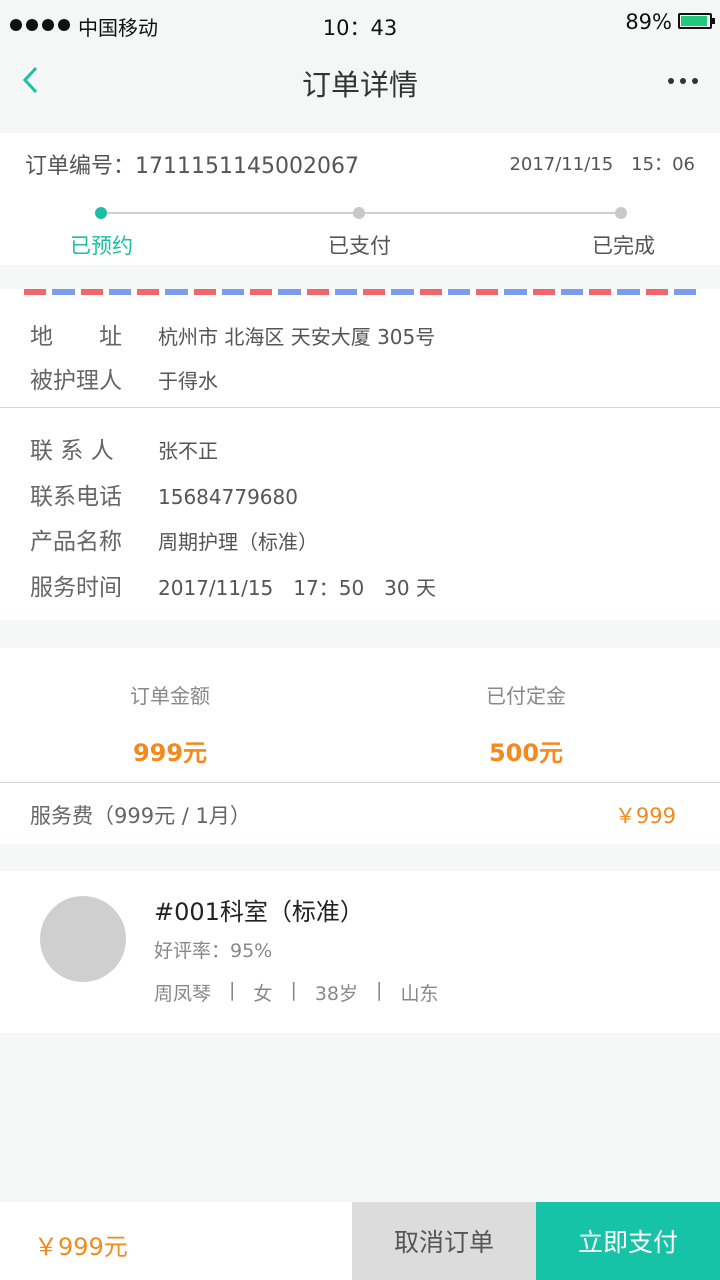 The height and width of the screenshot is (1280, 720). Describe the element at coordinates (359, 213) in the screenshot. I see `step-dot-paid` at that location.